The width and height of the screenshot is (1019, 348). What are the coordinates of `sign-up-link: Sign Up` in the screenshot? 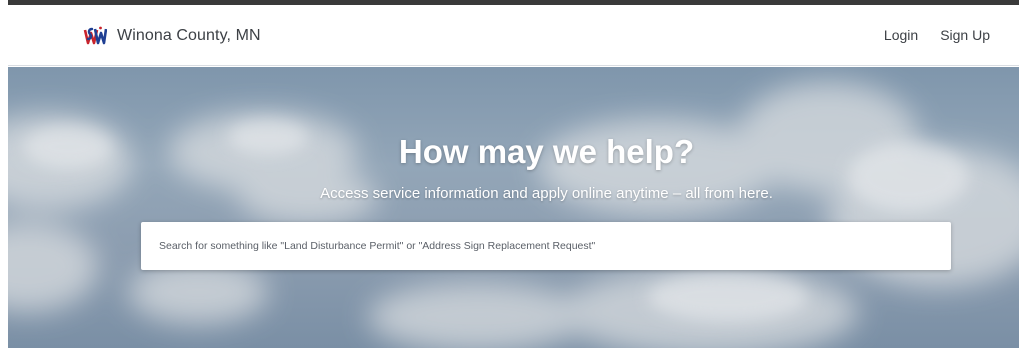 It's located at (965, 35).